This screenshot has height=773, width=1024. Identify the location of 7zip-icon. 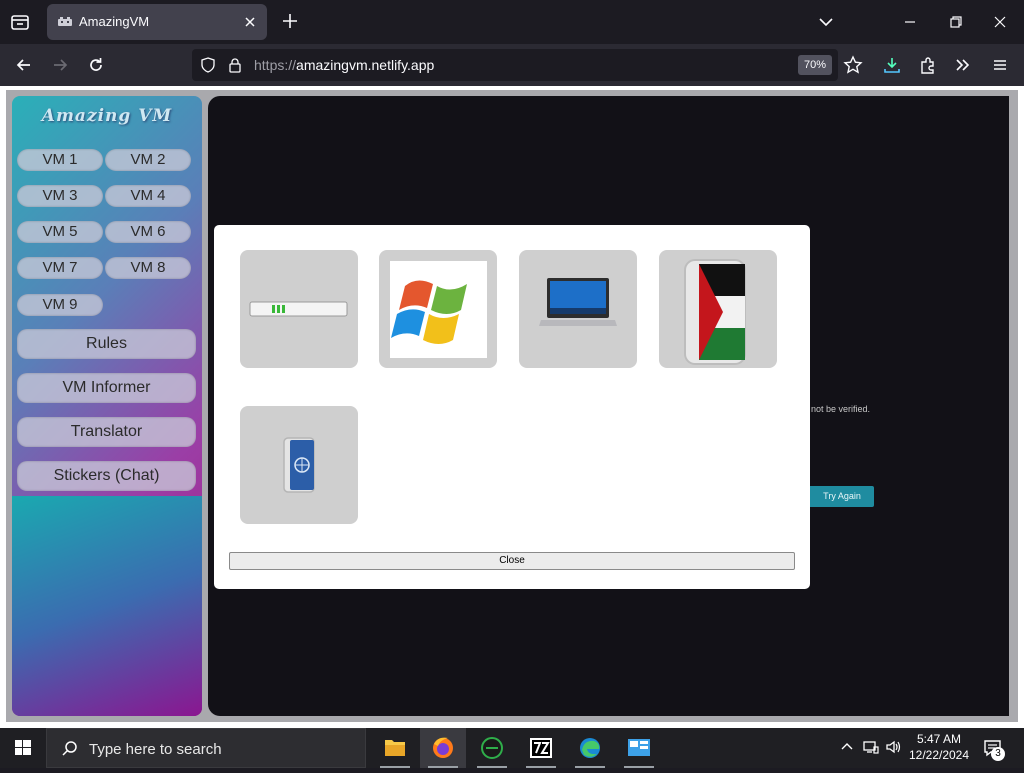
(541, 748).